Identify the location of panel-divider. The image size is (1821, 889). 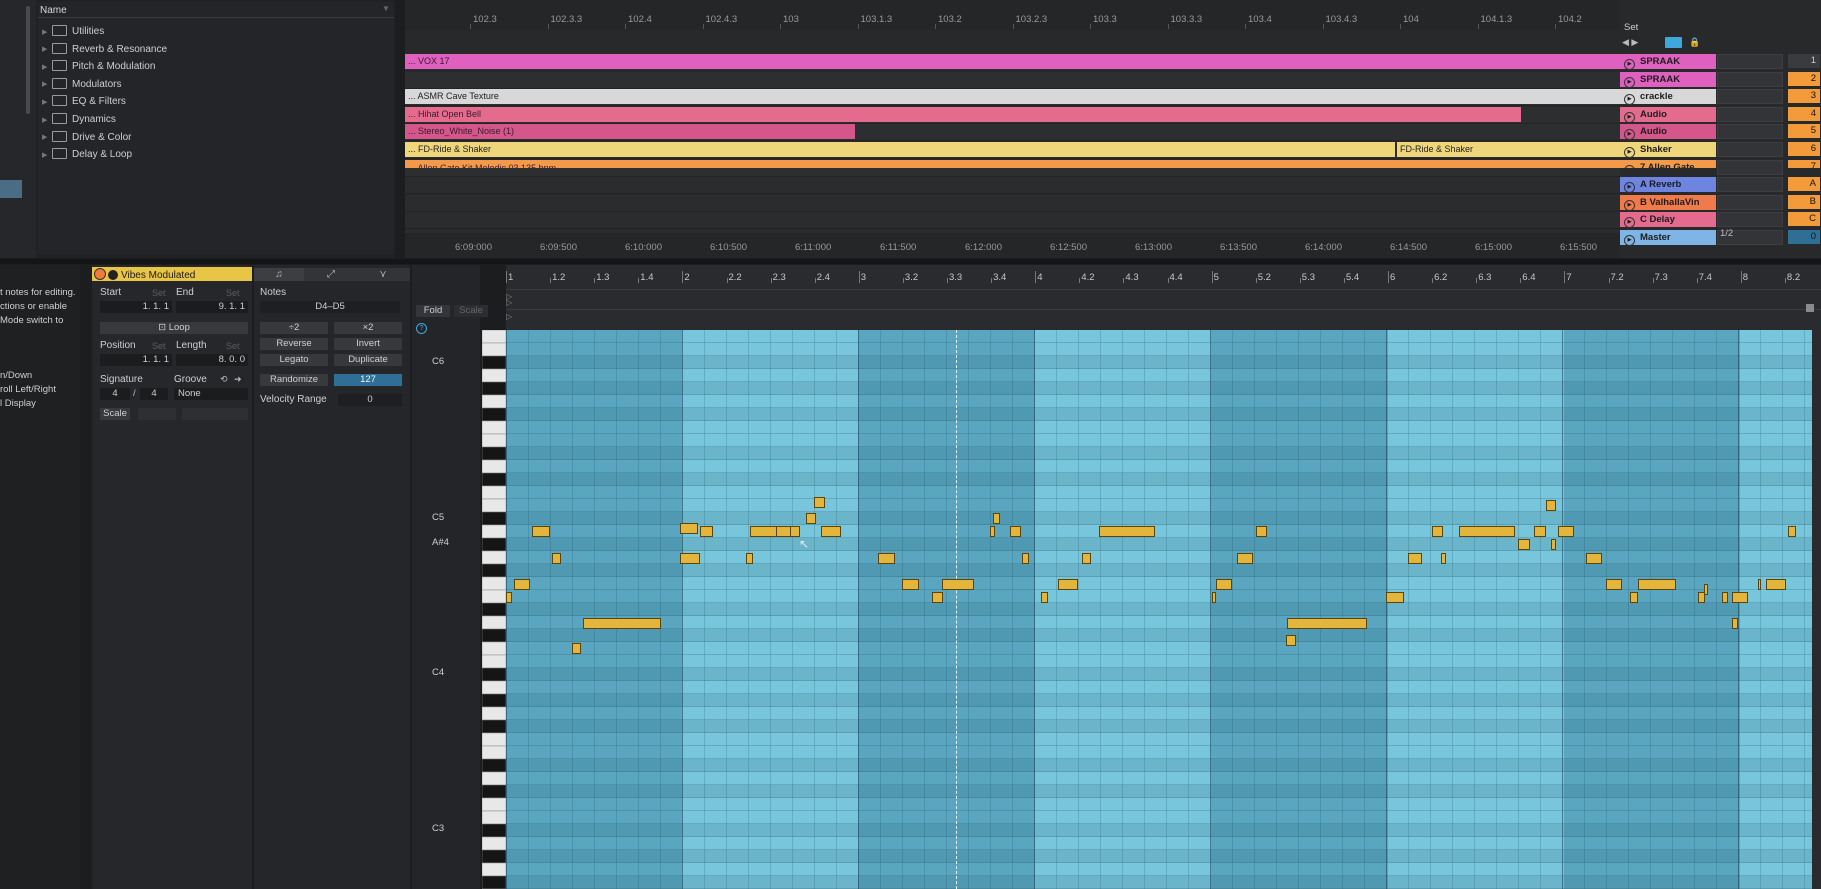
(910, 261).